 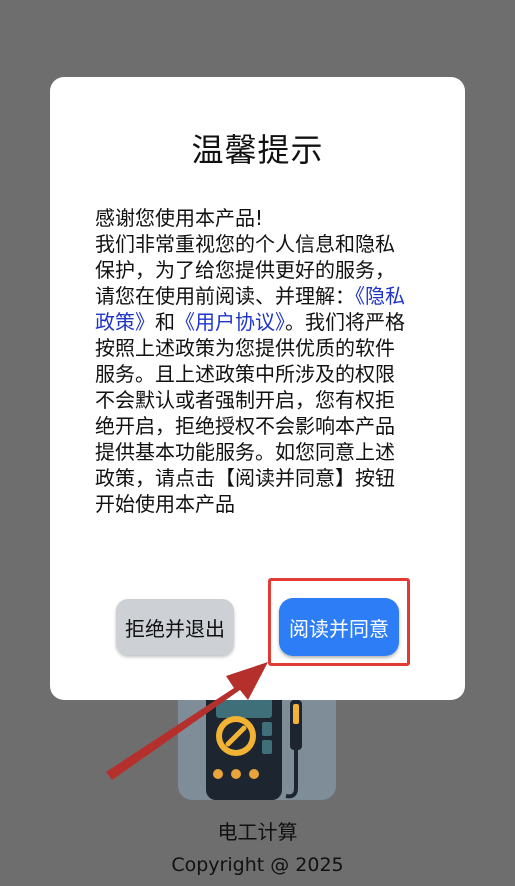 I want to click on body-and: 和, so click(x=165, y=322).